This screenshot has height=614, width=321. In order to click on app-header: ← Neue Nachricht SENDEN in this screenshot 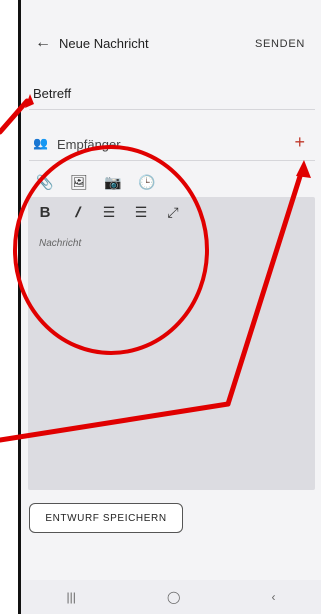, I will do `click(171, 44)`.